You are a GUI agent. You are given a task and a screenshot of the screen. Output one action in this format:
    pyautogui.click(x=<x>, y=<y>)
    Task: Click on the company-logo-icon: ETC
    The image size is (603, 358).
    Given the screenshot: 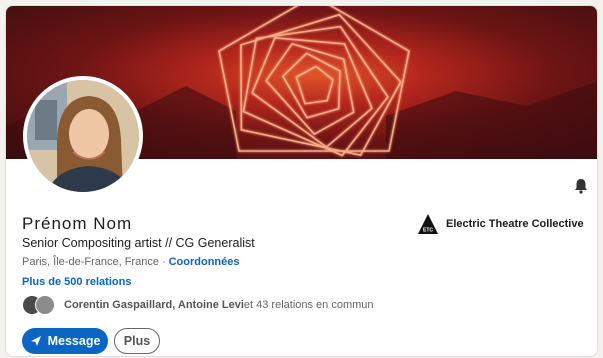 What is the action you would take?
    pyautogui.click(x=428, y=224)
    